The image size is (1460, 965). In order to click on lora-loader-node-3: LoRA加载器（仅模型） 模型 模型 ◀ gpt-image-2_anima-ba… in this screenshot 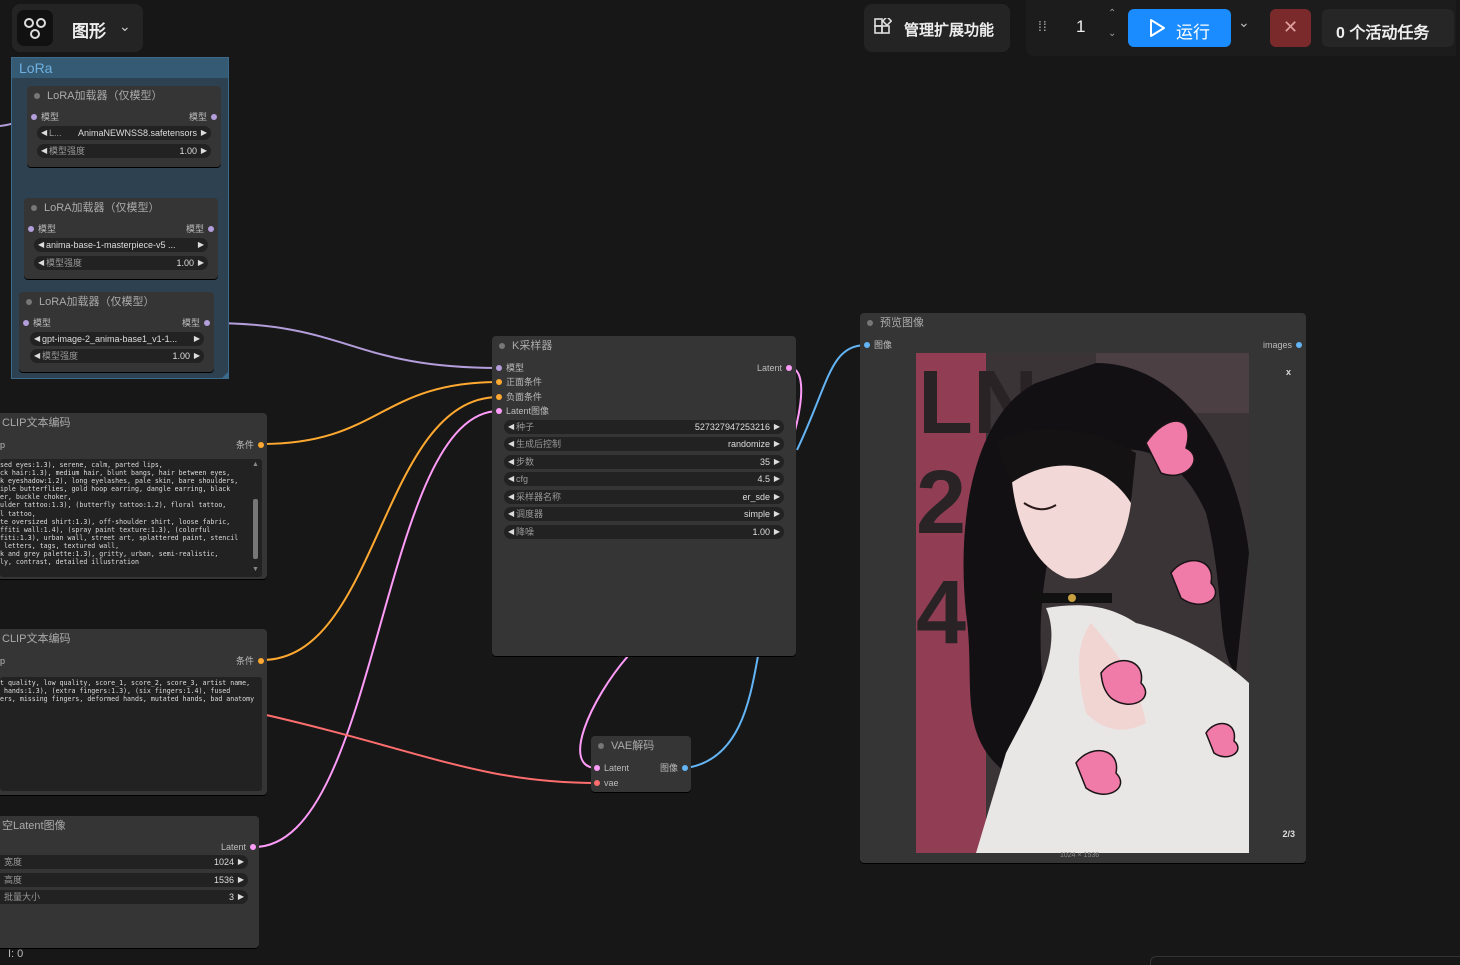, I will do `click(116, 332)`.